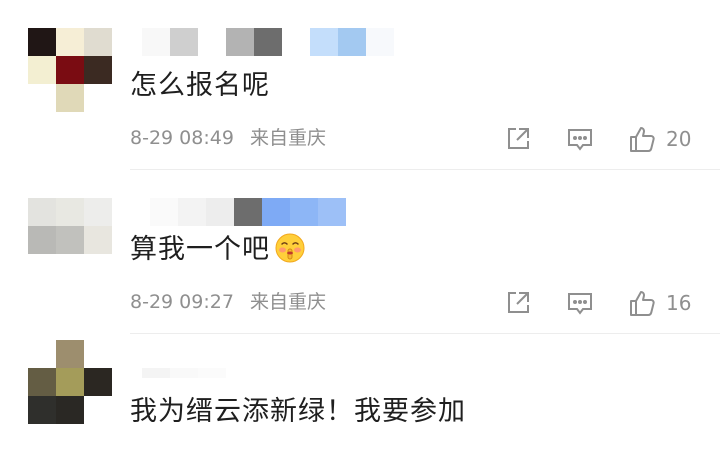 This screenshot has width=720, height=454. What do you see at coordinates (679, 139) in the screenshot?
I see `like-count: 20` at bounding box center [679, 139].